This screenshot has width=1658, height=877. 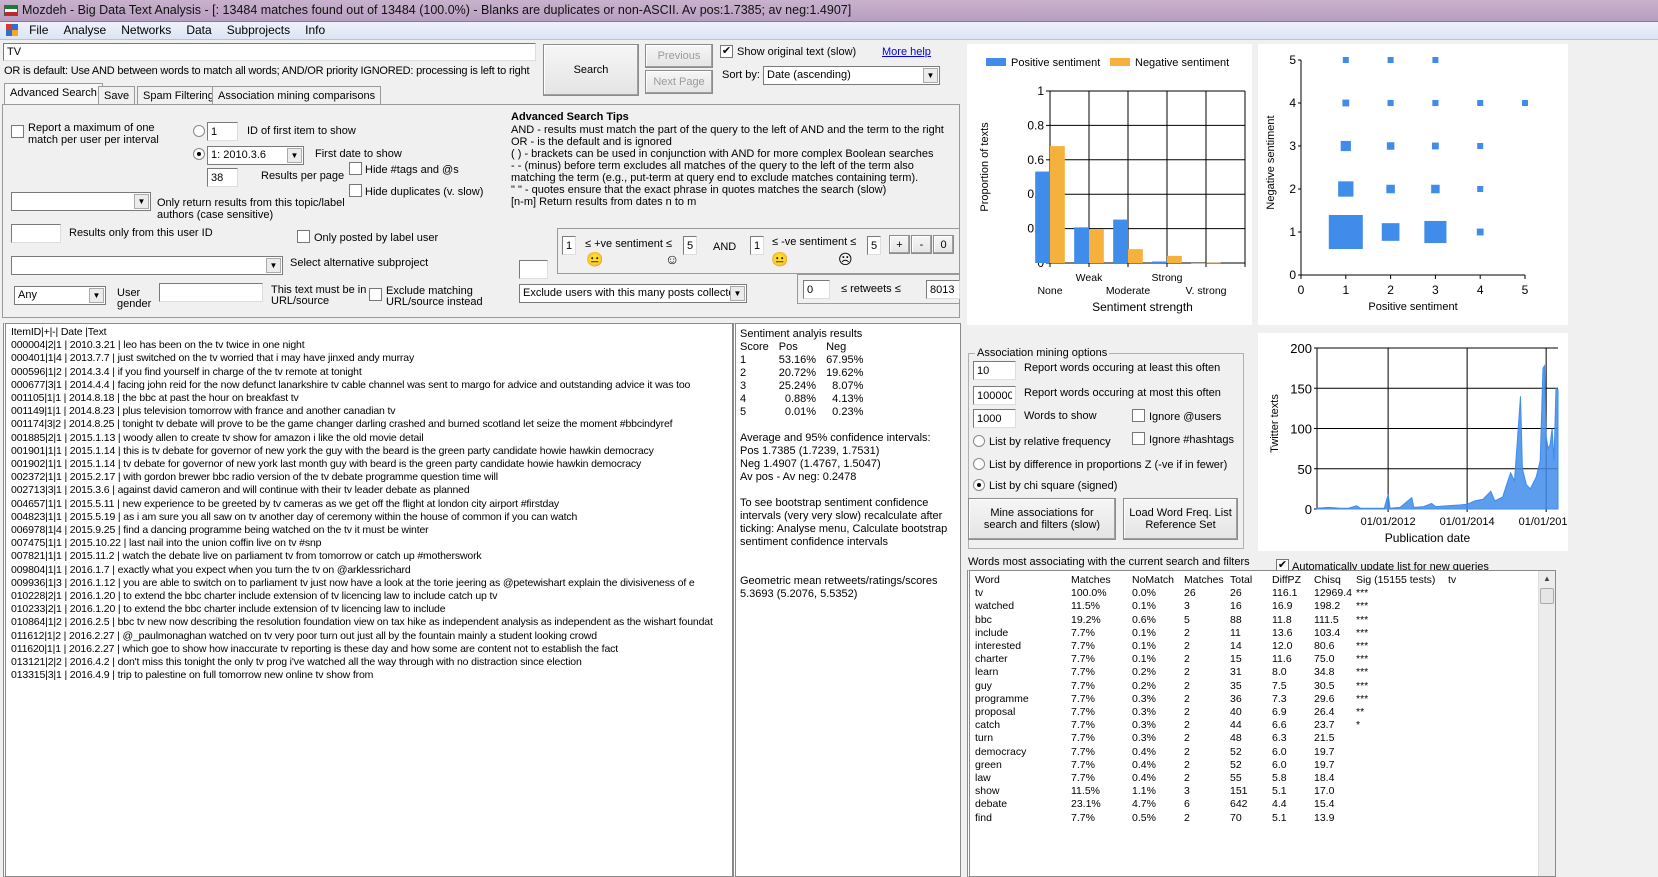 What do you see at coordinates (255, 155) in the screenshot?
I see `first-date-select: 1: 2010.3.6 ▼` at bounding box center [255, 155].